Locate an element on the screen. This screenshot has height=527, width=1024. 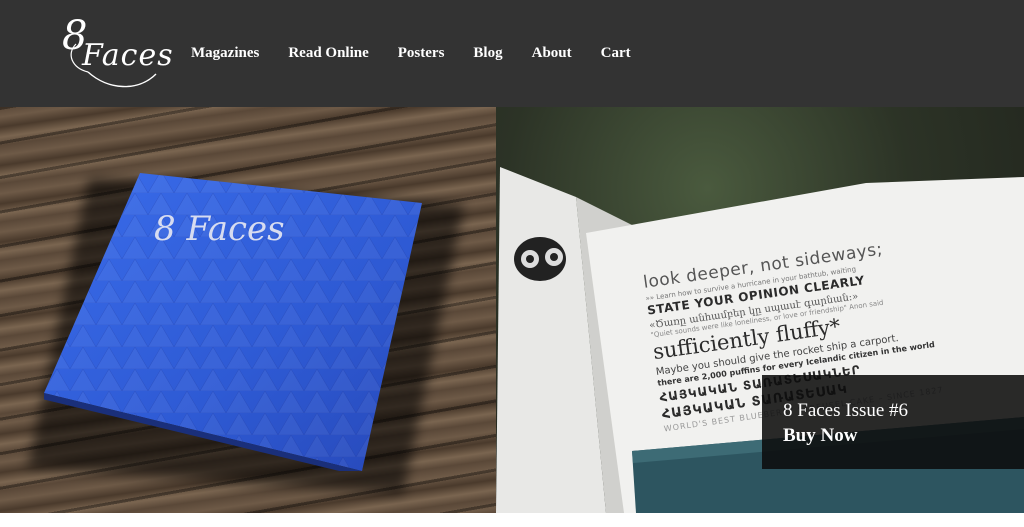
nav-link-posters: Posters is located at coordinates (421, 53).